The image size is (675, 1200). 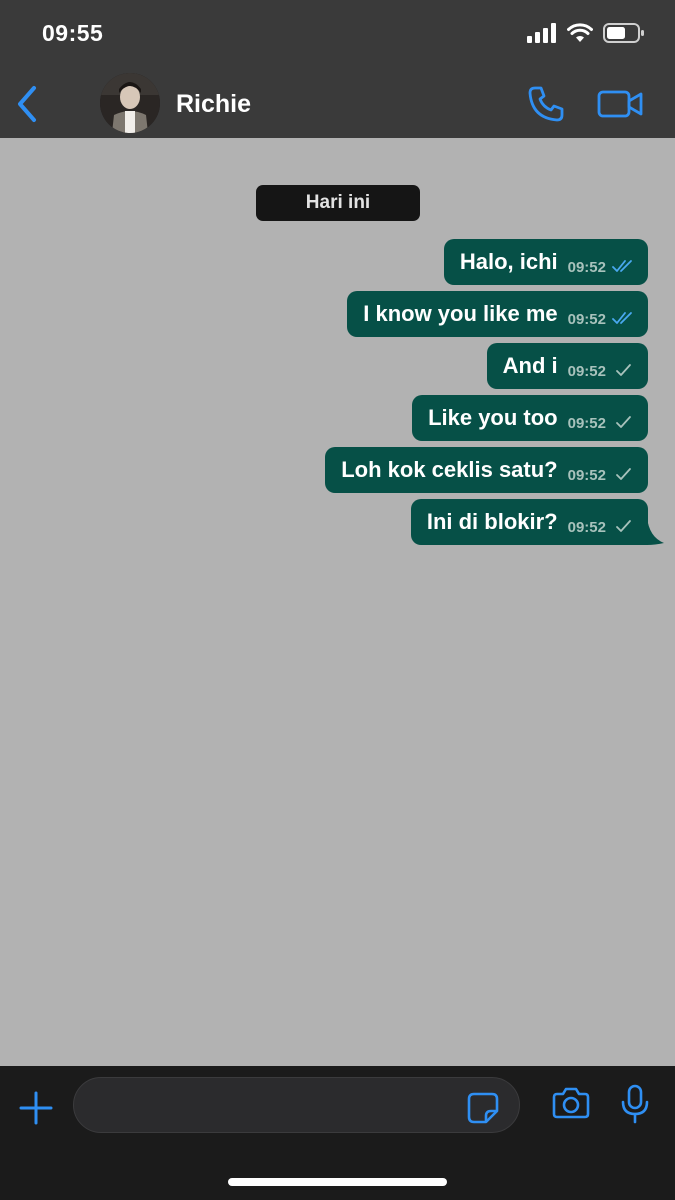 I want to click on composer-bar, so click(x=337, y=1133).